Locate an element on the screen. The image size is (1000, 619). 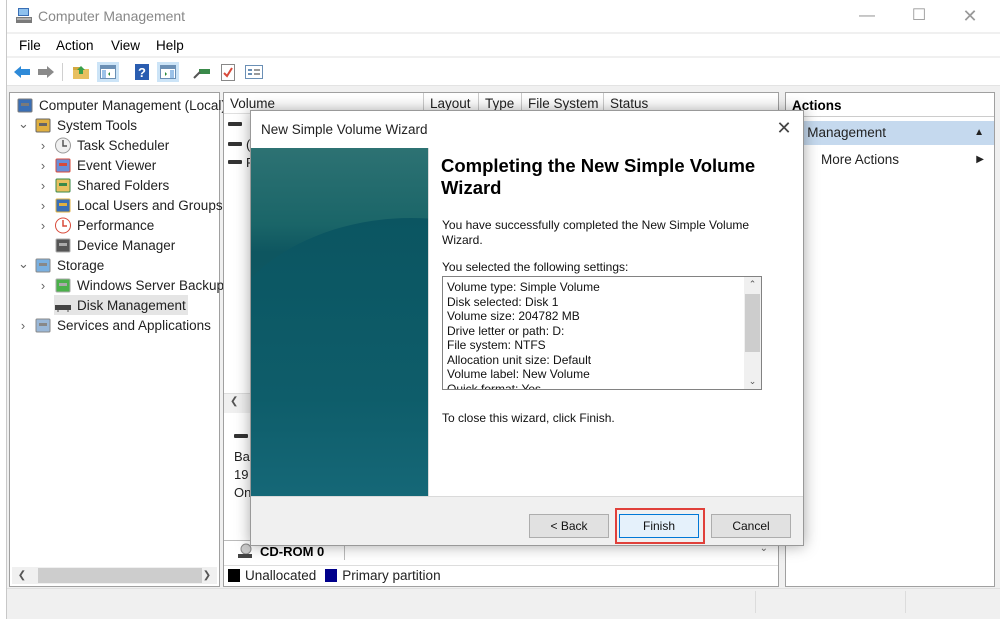
close-hint: To close this wizard, click Finish. is located at coordinates (528, 418).